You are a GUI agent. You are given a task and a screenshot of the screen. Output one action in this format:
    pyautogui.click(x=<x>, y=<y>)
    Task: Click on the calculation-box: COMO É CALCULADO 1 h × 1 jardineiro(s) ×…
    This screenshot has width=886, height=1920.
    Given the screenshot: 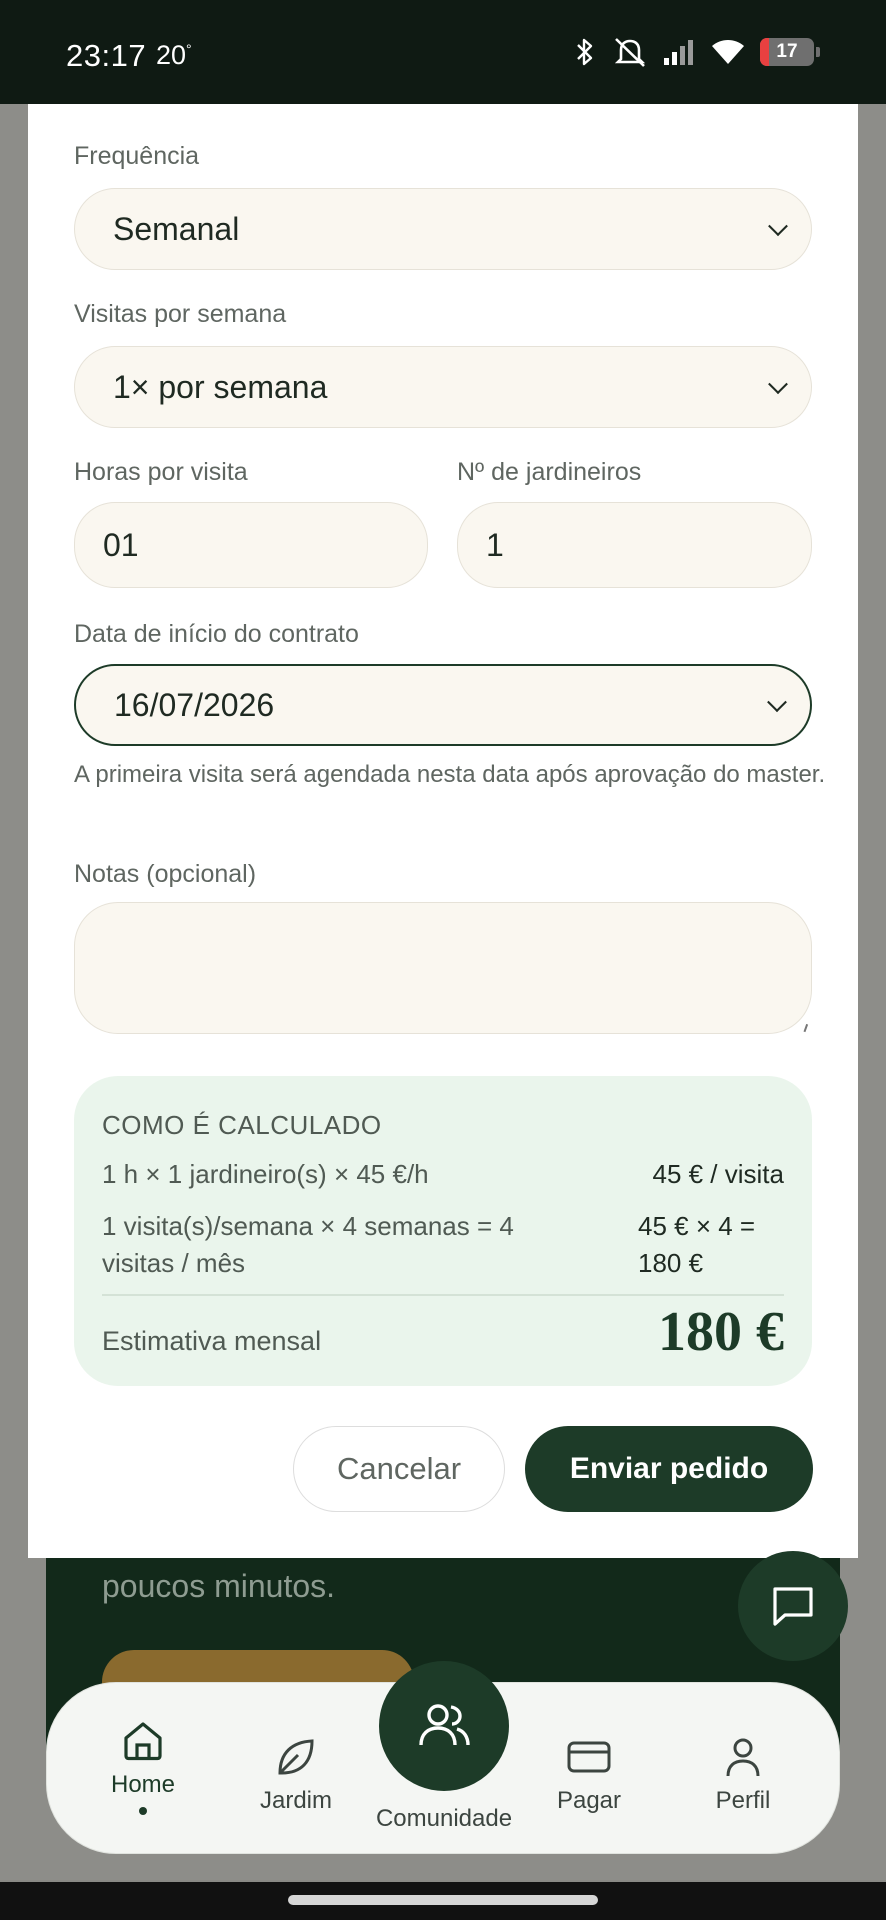 What is the action you would take?
    pyautogui.click(x=443, y=1231)
    